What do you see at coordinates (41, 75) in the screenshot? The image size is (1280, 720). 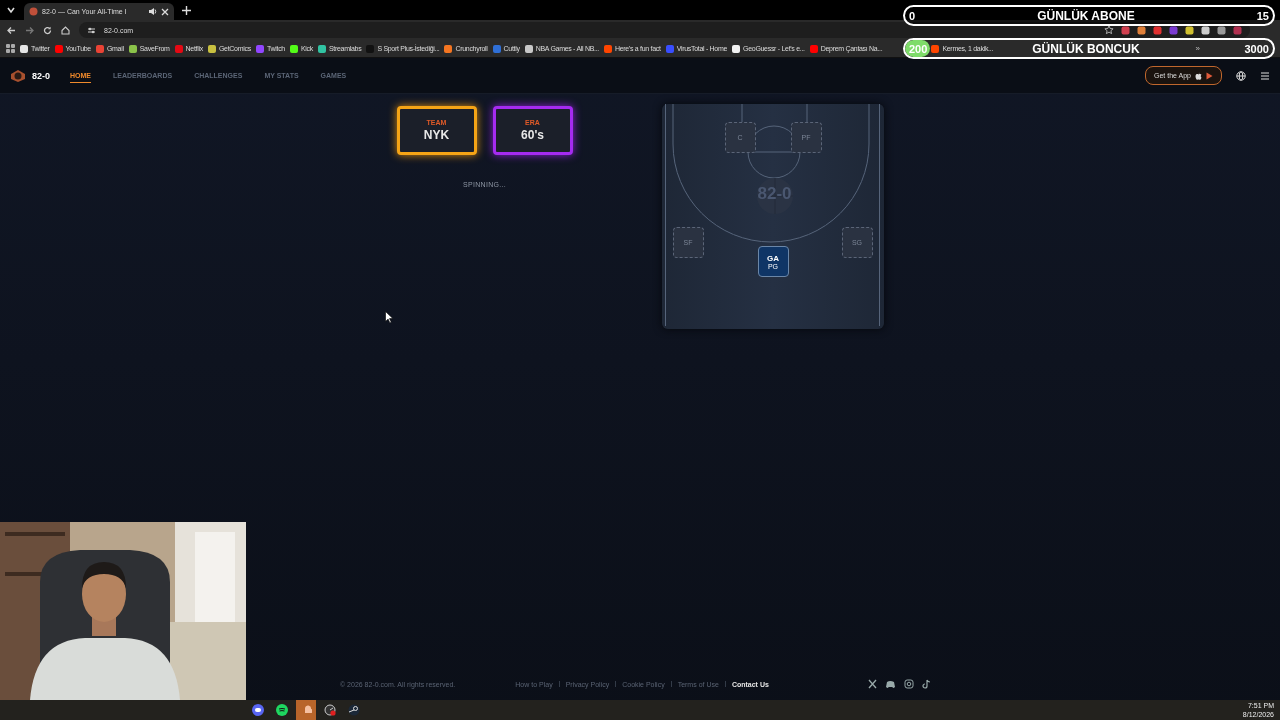 I see `brand-name: 82-0` at bounding box center [41, 75].